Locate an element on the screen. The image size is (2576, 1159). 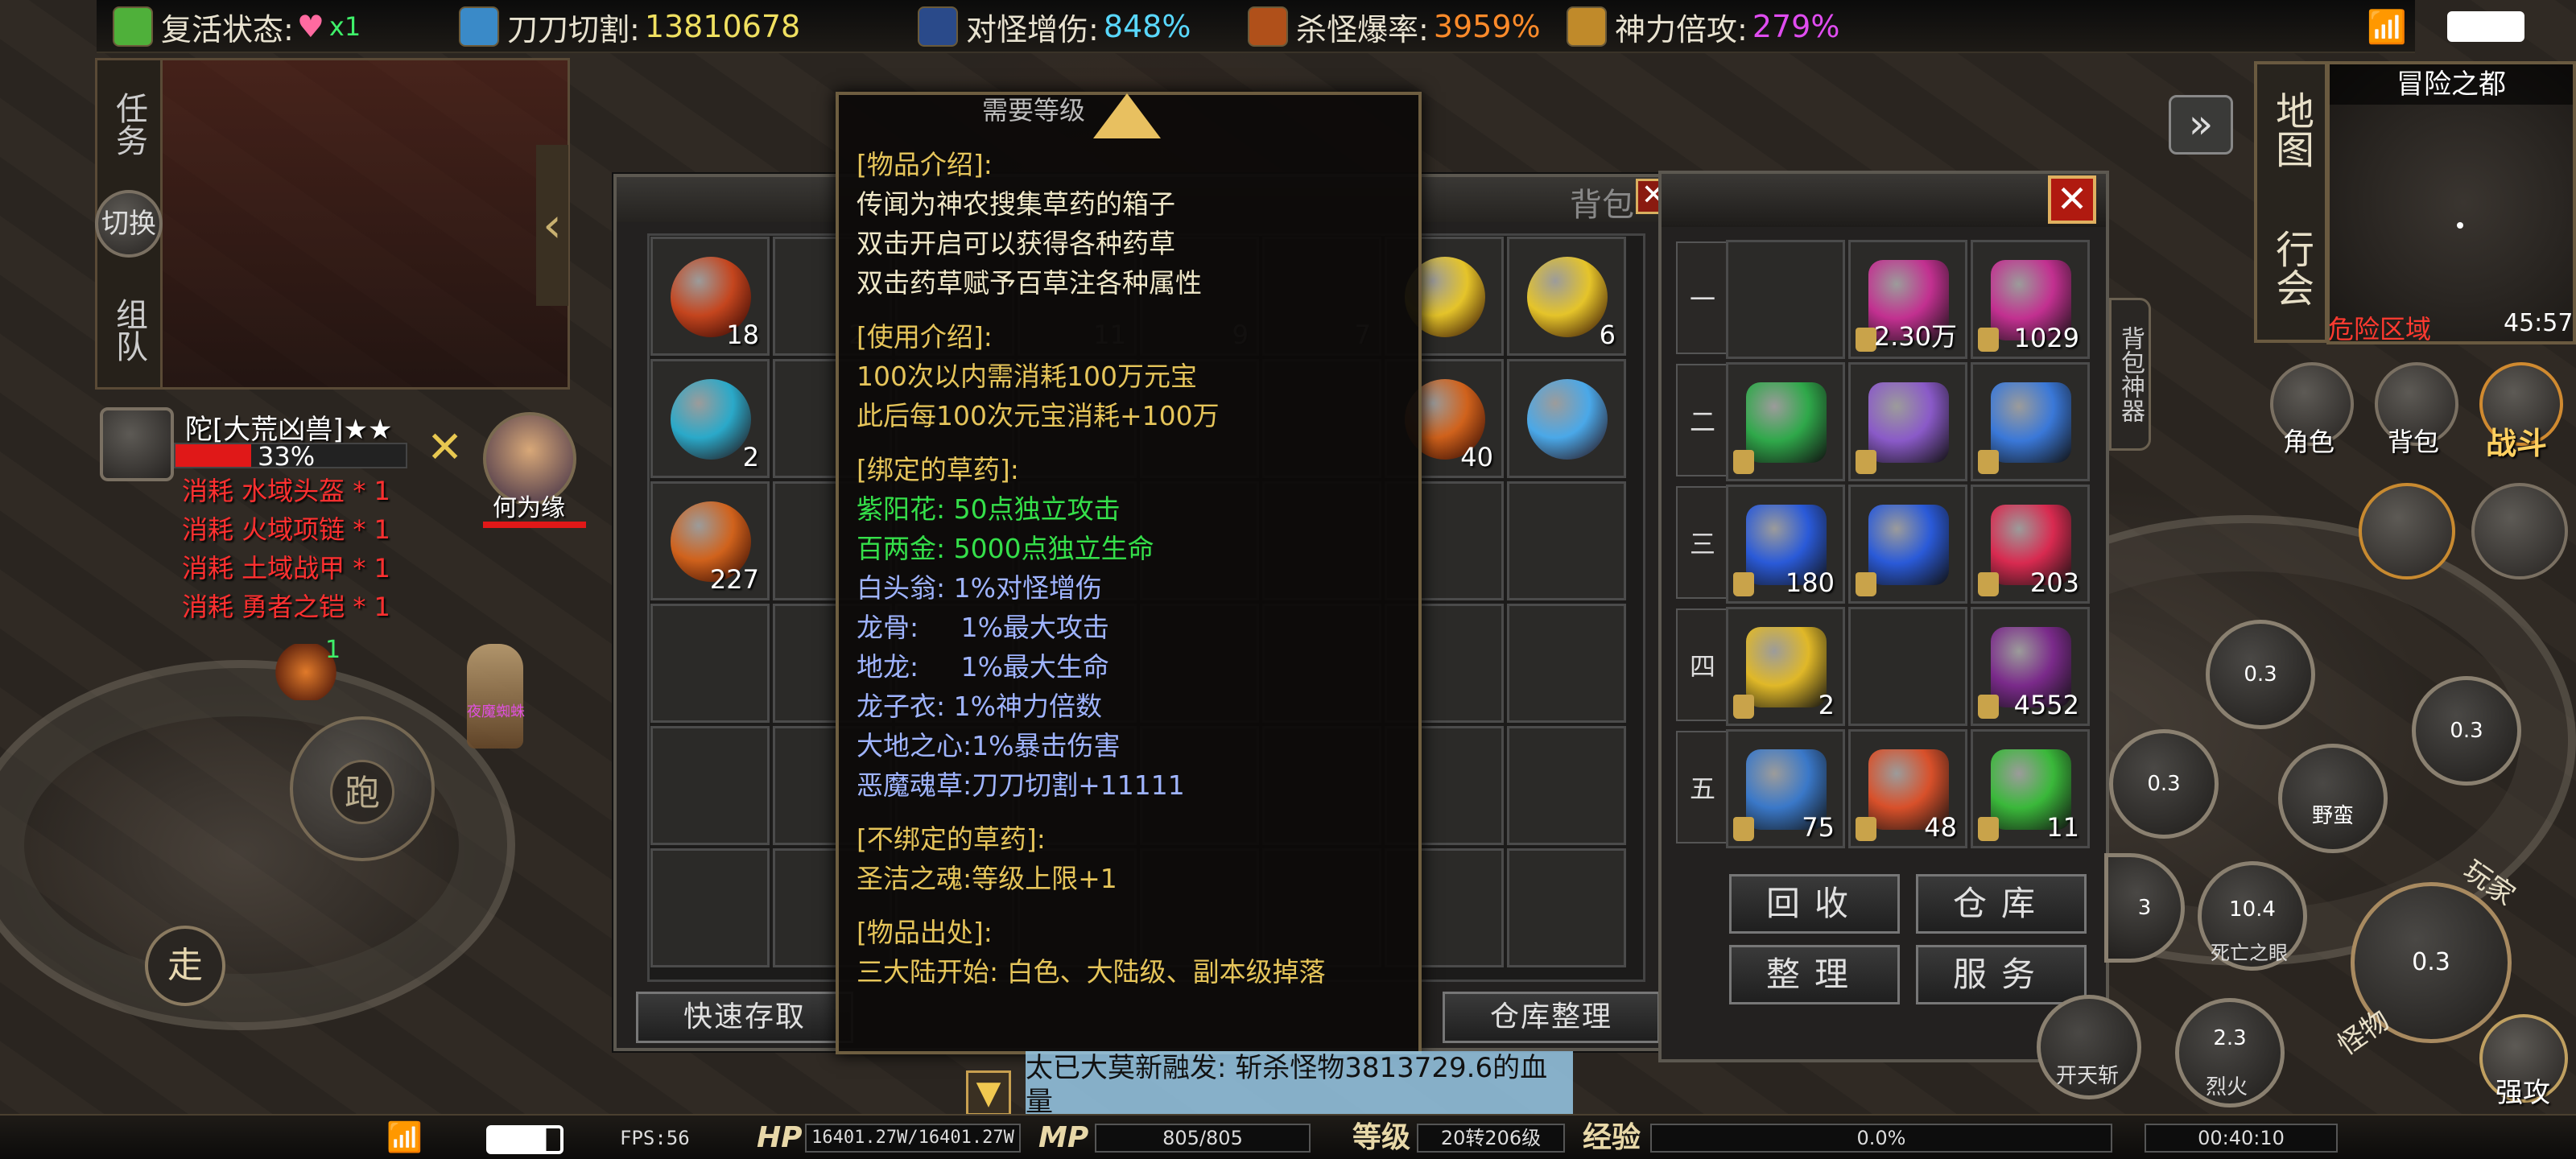
switch-button: 切换 is located at coordinates (129, 224).